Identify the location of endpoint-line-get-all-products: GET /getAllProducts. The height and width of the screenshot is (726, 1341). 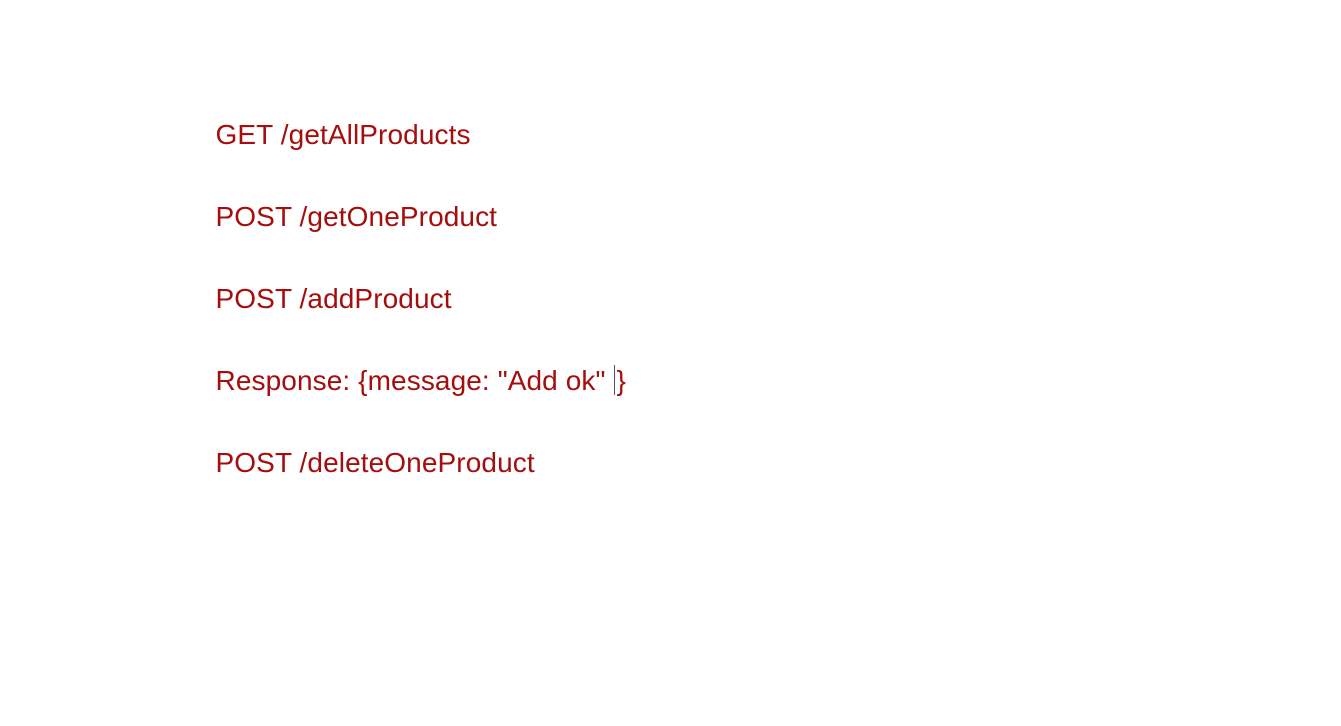
(734, 117).